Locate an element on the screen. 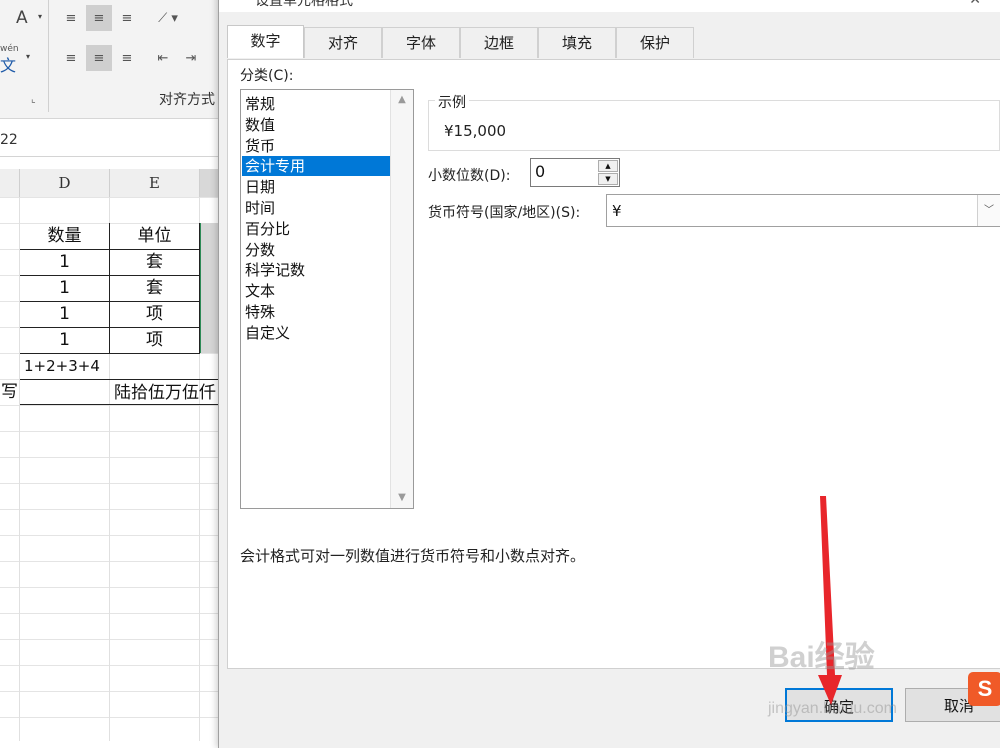  column-header-row: D E is located at coordinates (110, 183).